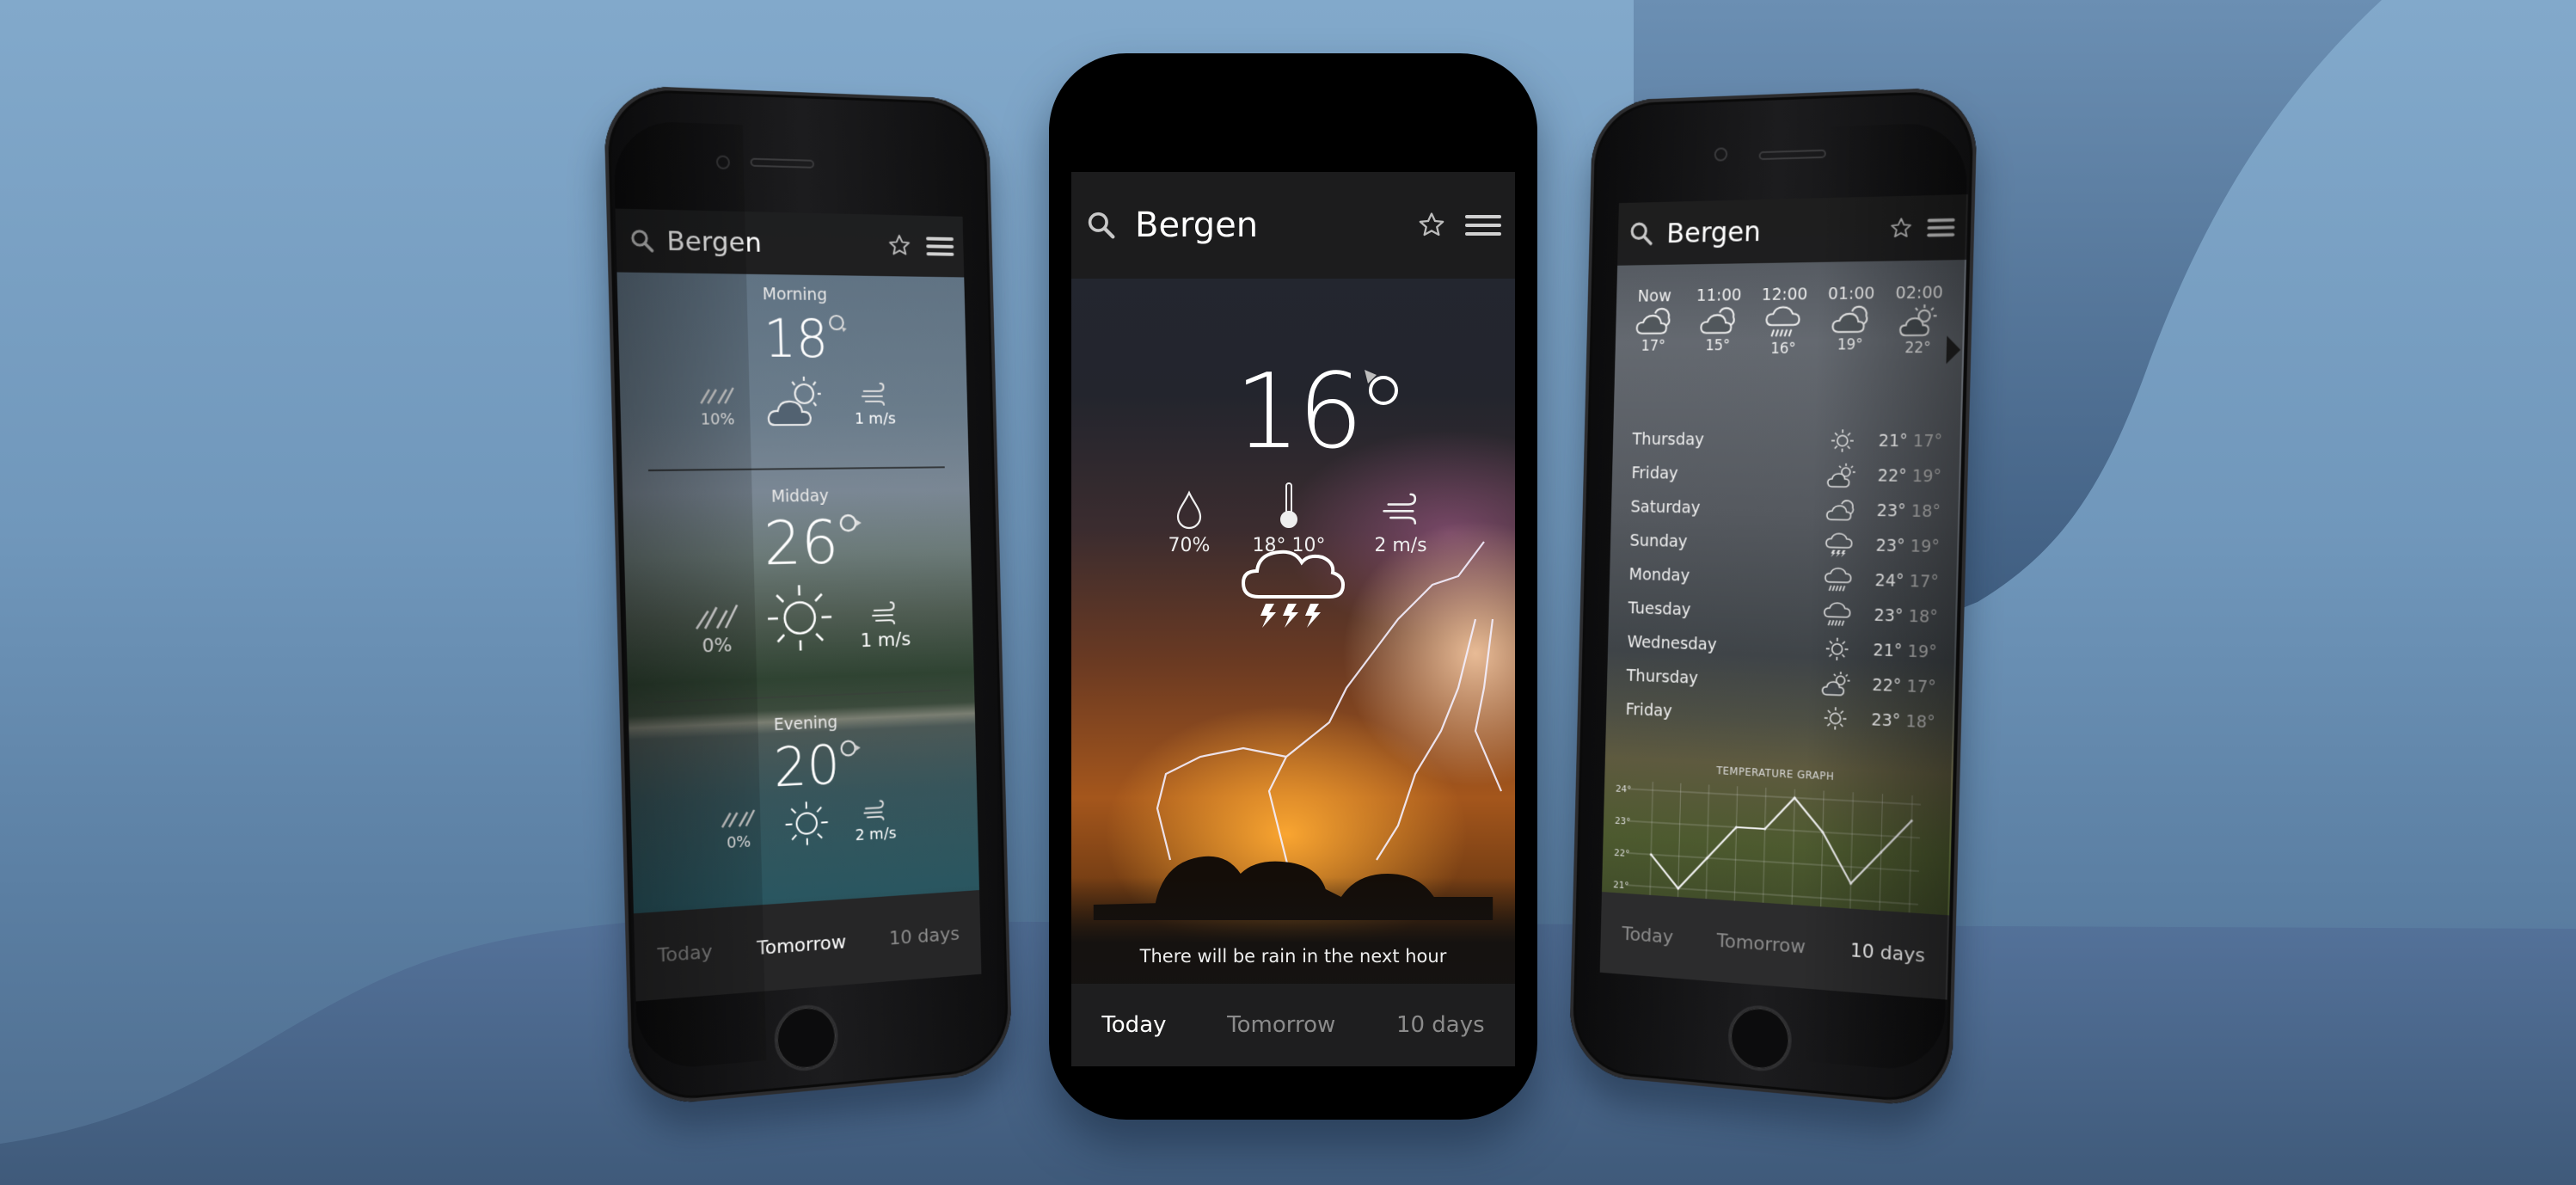 Image resolution: width=2576 pixels, height=1185 pixels. Describe the element at coordinates (801, 544) in the screenshot. I see `period-temperature: 26` at that location.